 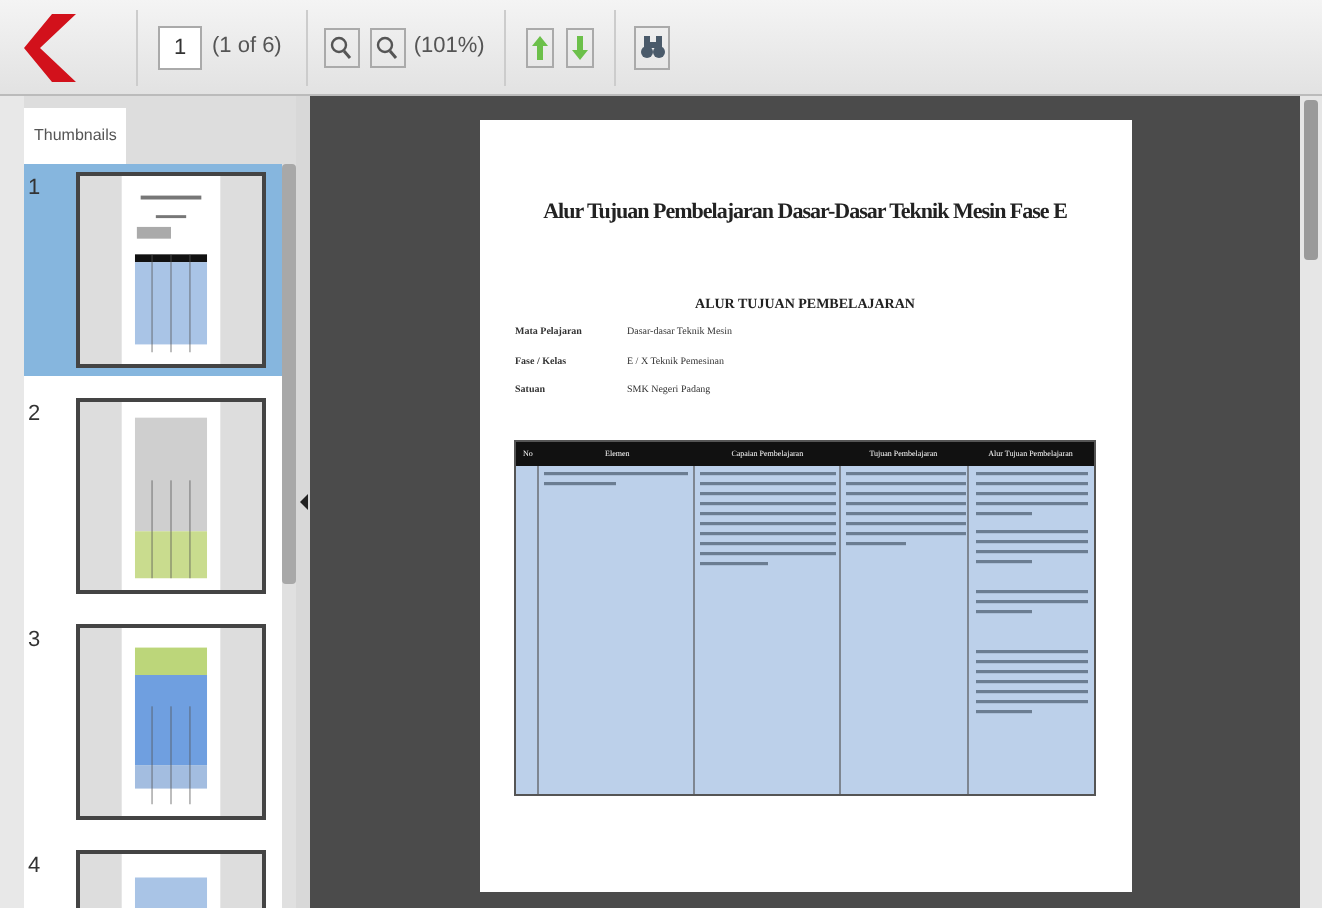 I want to click on thumbnail-number: 1, so click(x=35, y=189).